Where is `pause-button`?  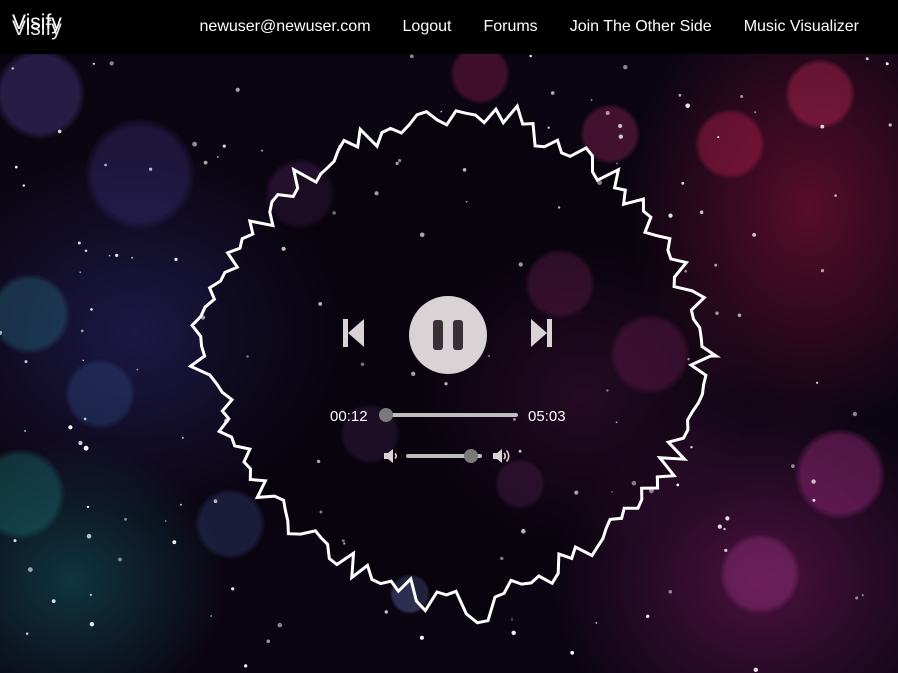
pause-button is located at coordinates (448, 335).